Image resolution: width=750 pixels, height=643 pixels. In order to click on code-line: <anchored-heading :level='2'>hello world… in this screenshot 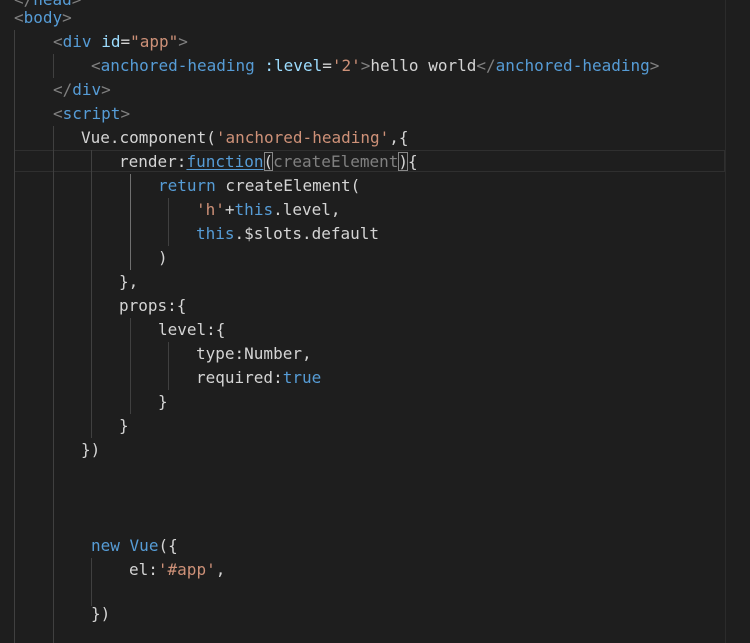, I will do `click(375, 66)`.